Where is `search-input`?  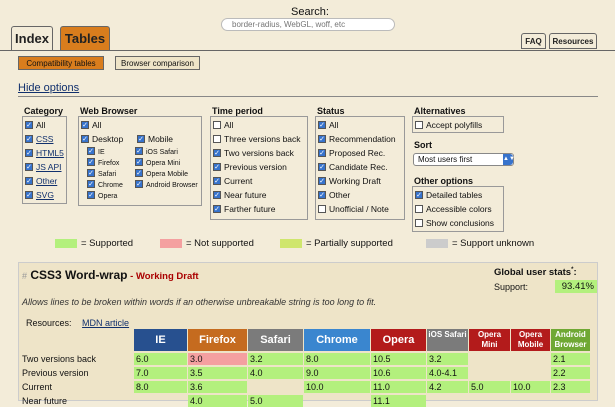
search-input is located at coordinates (308, 24).